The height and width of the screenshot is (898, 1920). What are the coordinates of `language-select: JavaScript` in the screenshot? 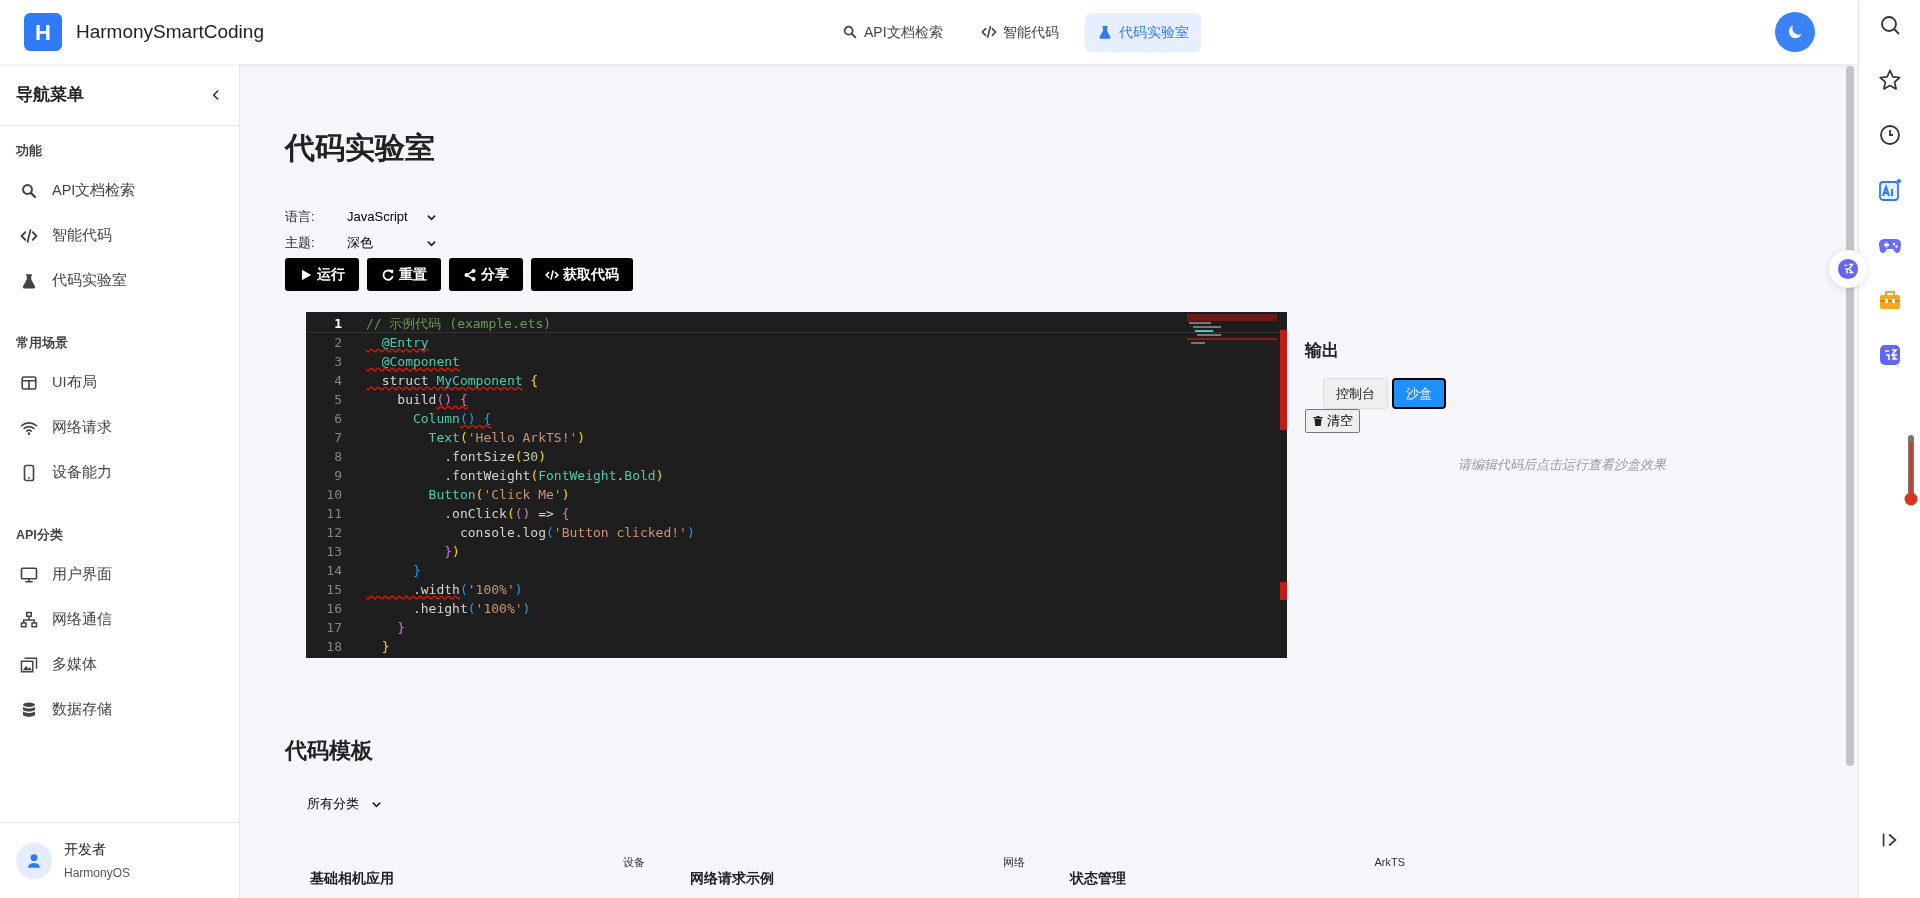 It's located at (392, 217).